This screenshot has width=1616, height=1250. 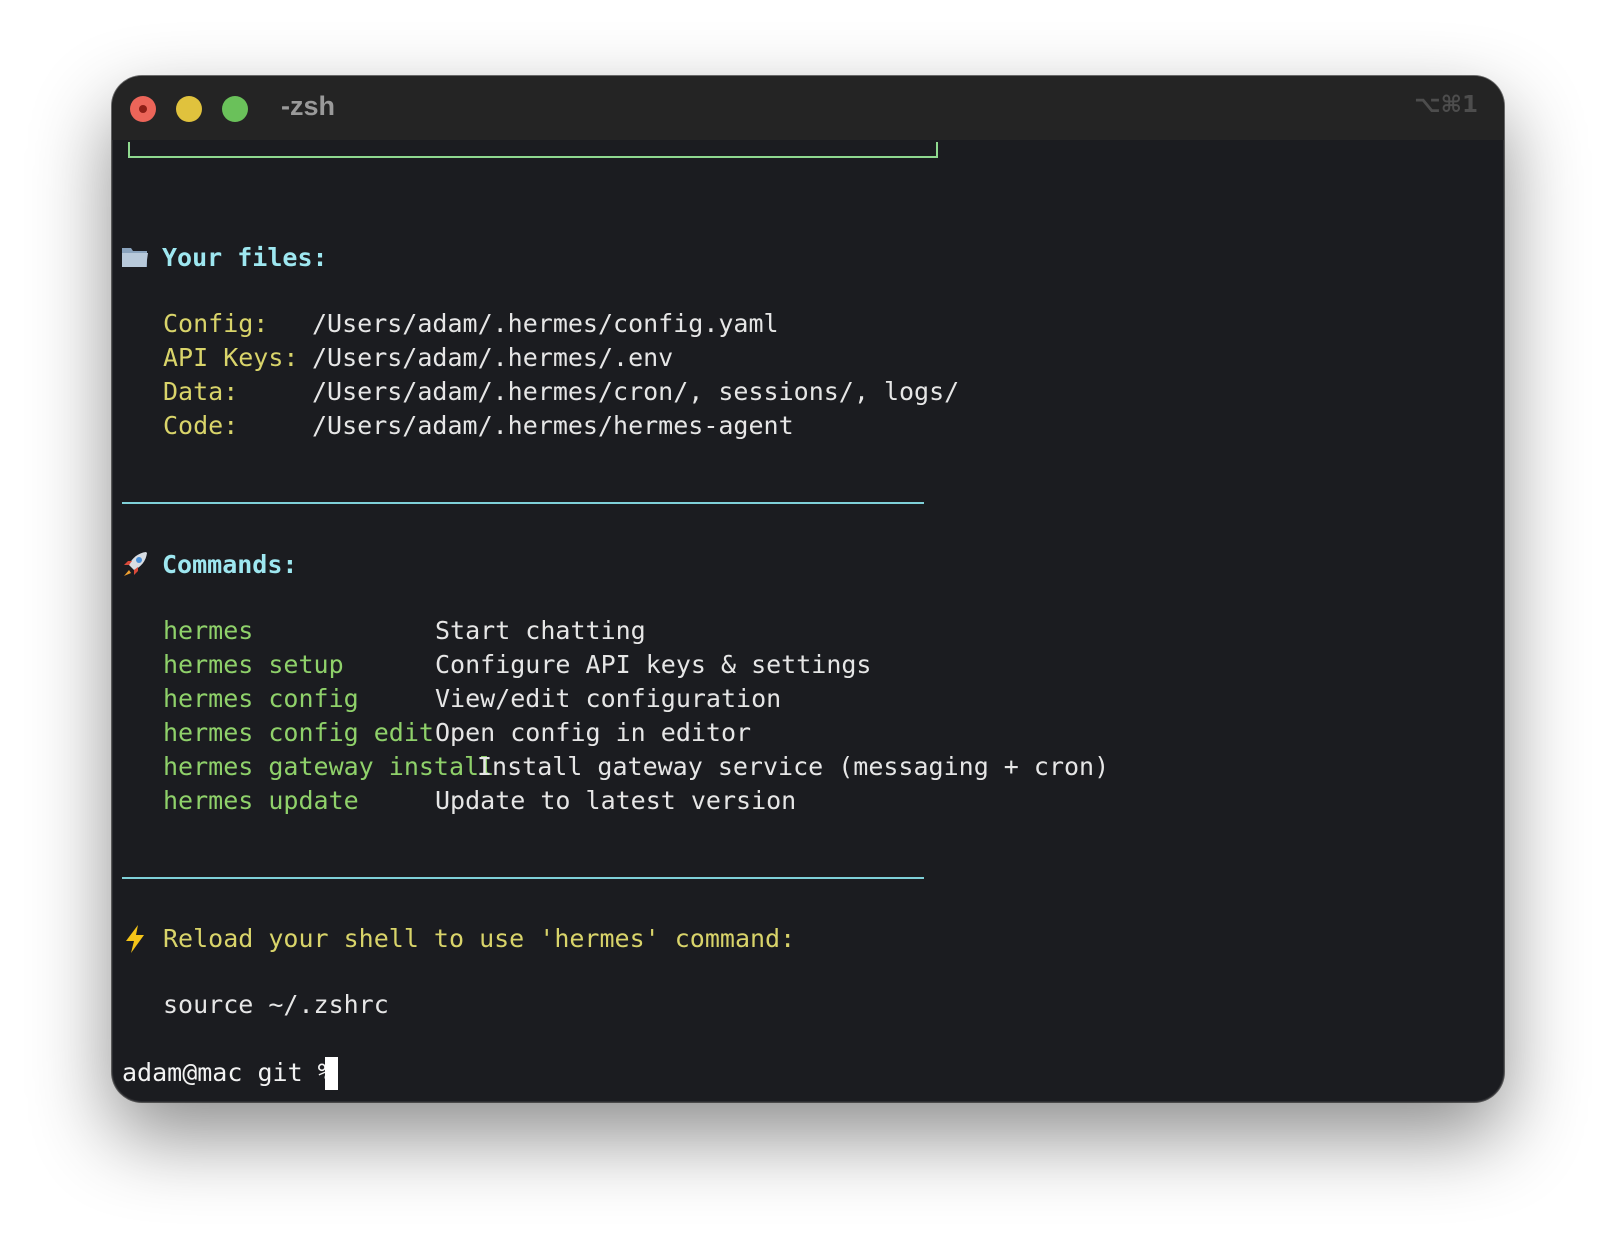 I want to click on file-label: Config:, so click(x=216, y=323).